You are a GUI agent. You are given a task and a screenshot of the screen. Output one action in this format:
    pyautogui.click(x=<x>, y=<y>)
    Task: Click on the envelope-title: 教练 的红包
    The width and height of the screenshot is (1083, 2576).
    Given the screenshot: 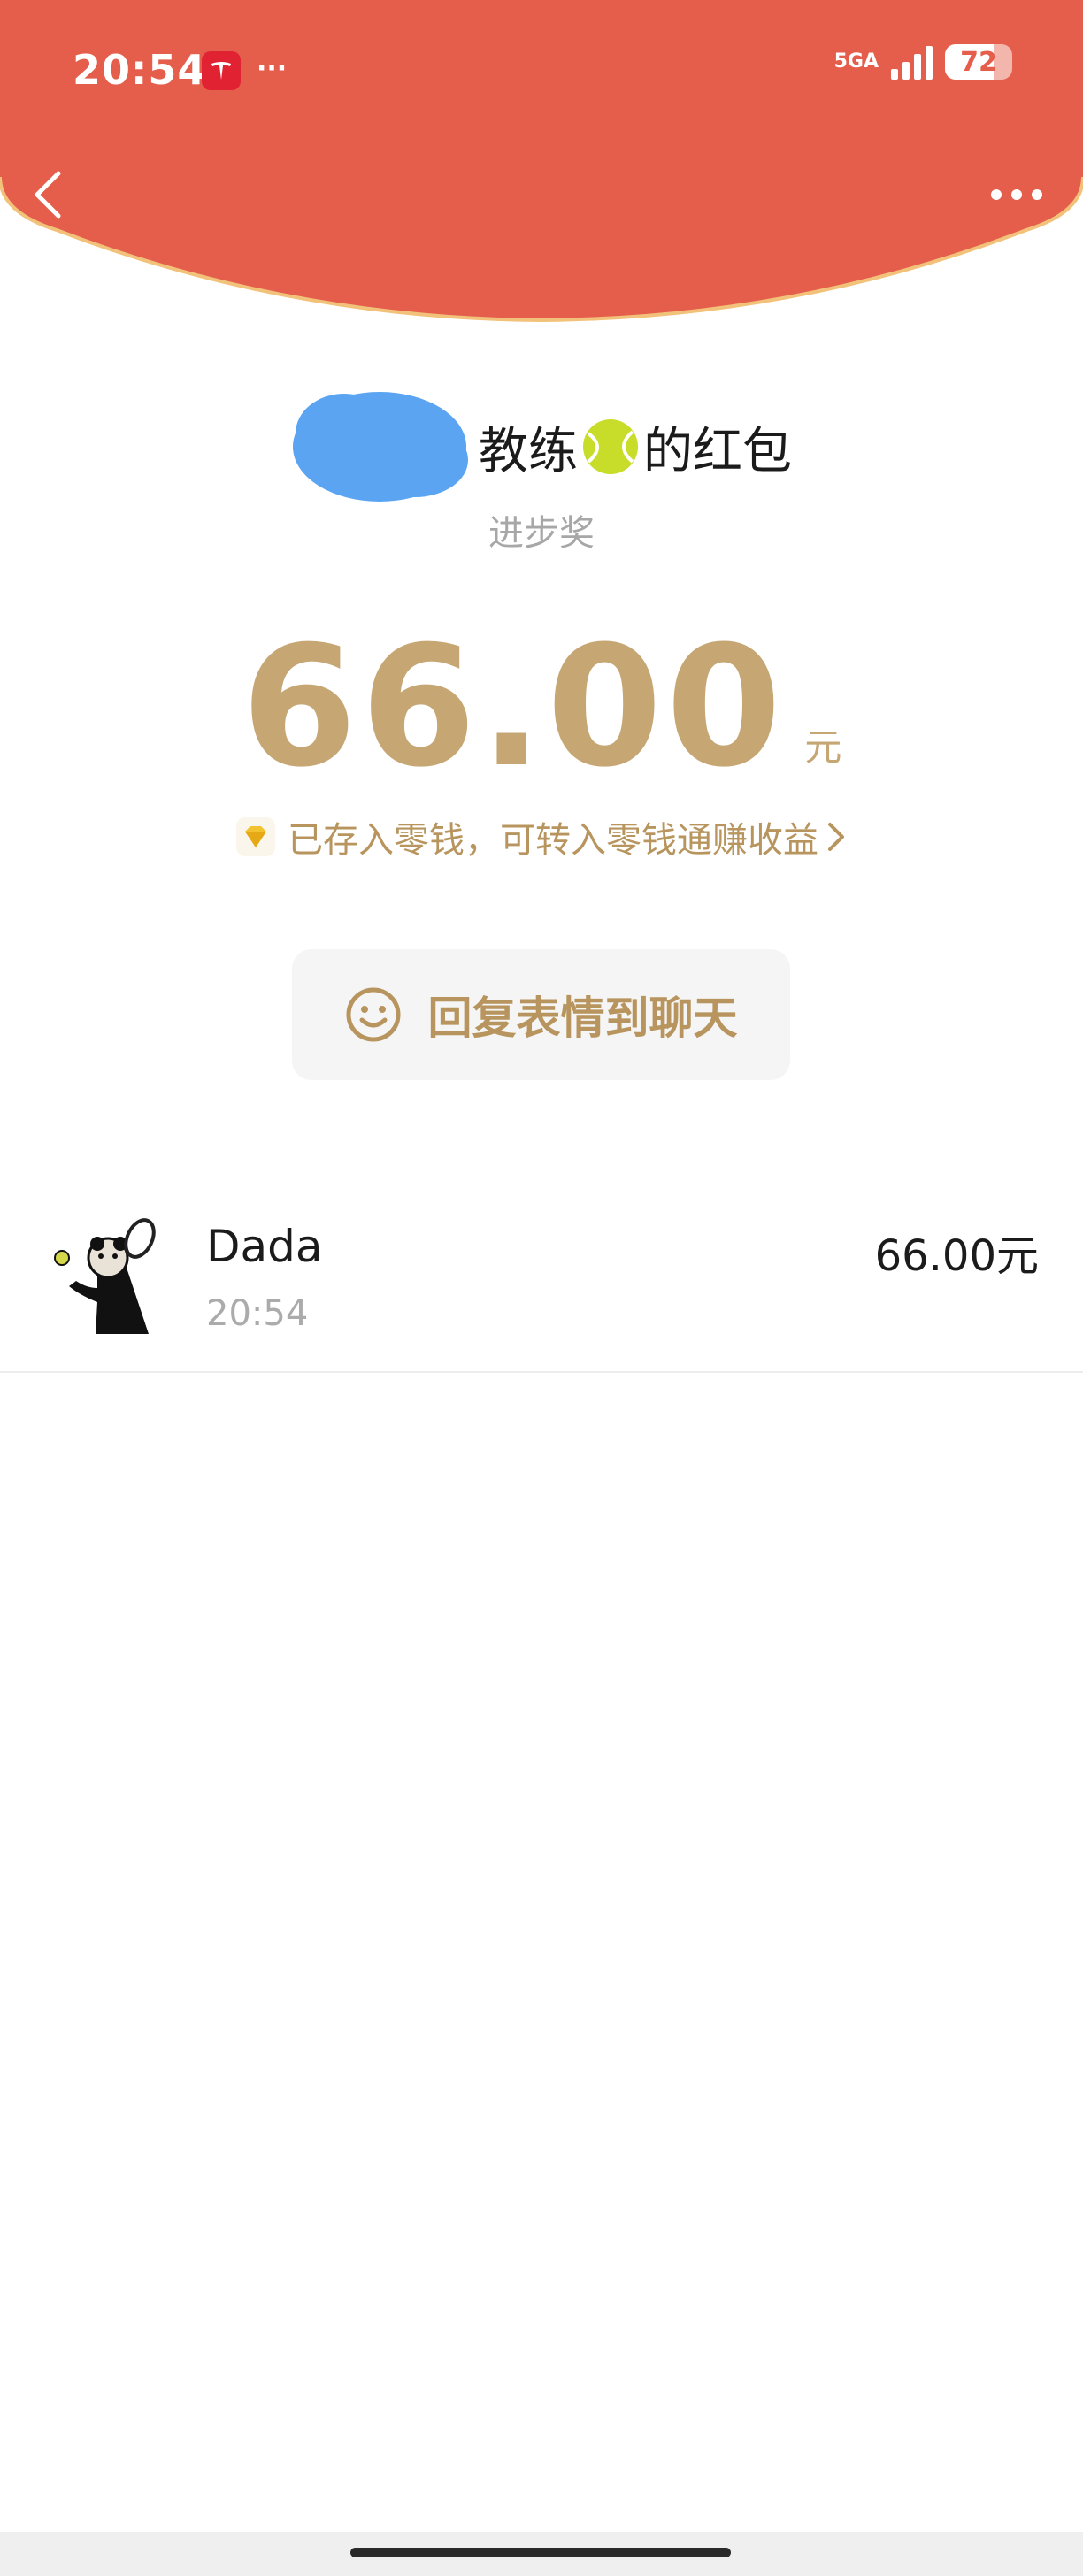 What is the action you would take?
    pyautogui.click(x=635, y=447)
    